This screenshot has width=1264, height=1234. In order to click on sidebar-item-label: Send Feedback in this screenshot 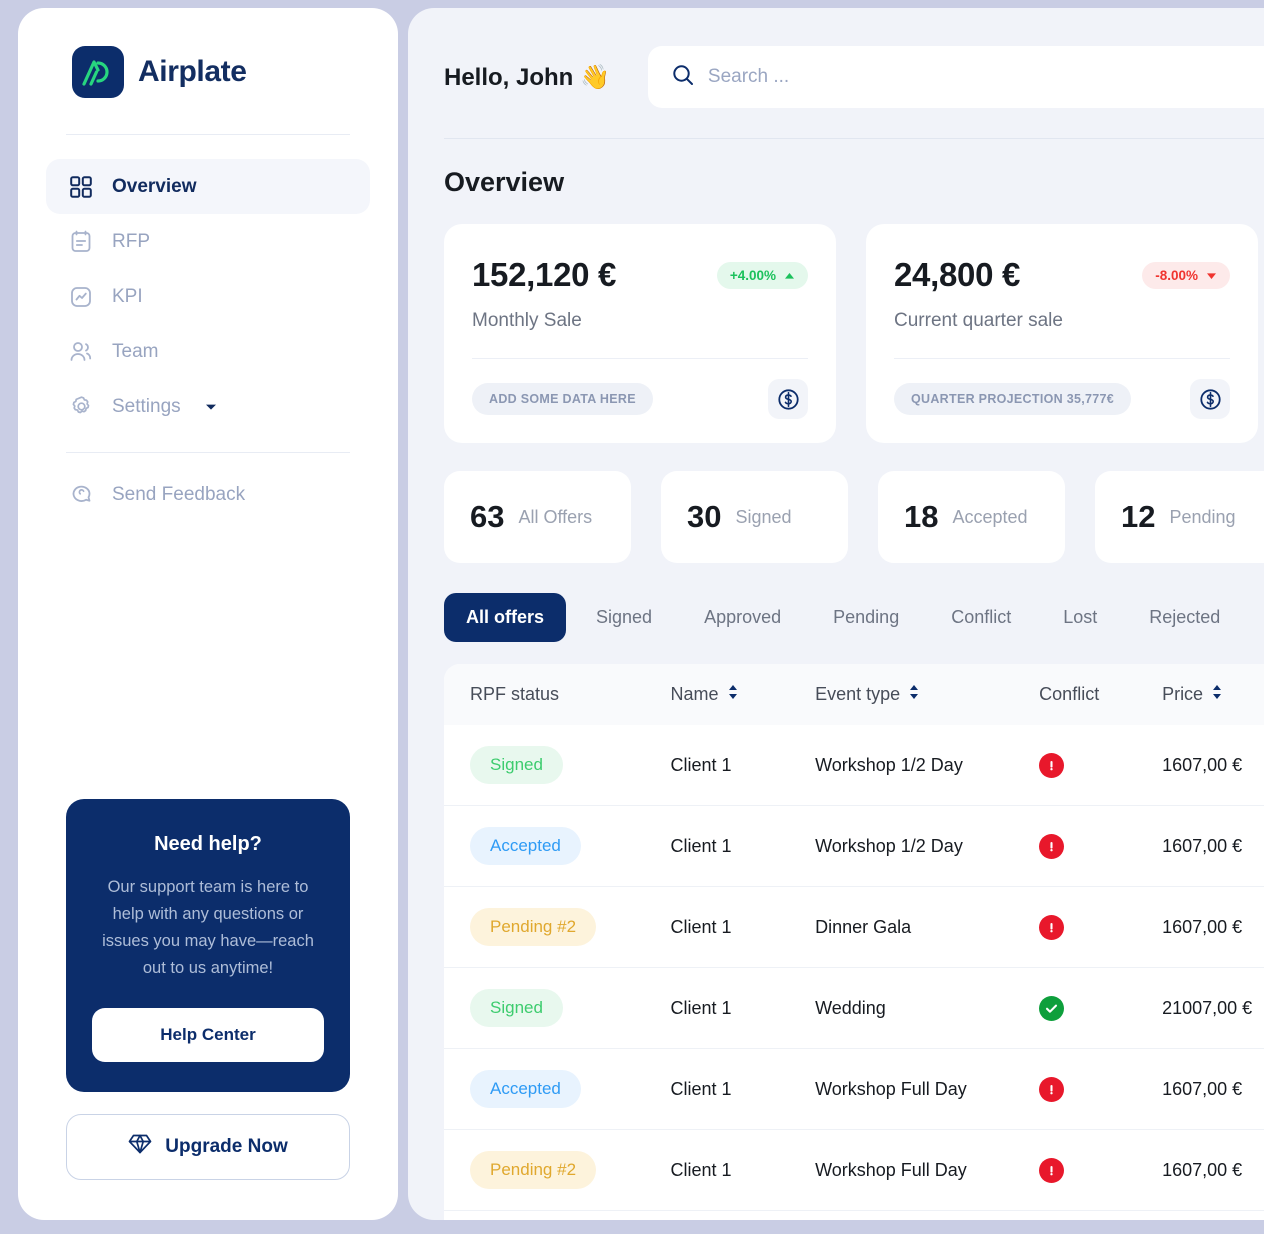, I will do `click(179, 494)`.